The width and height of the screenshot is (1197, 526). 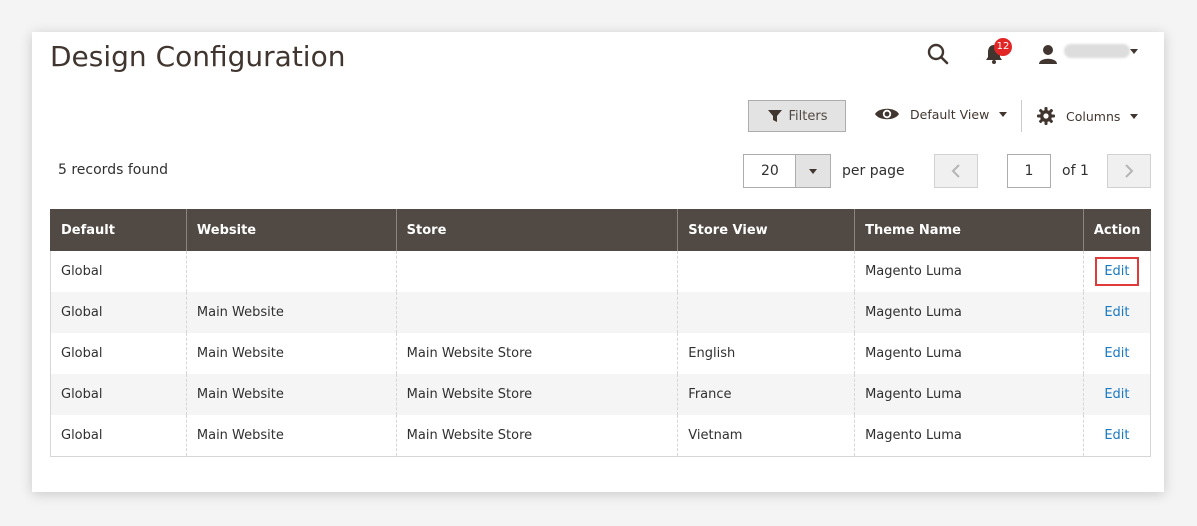 I want to click on columns-dropdown: Columns, so click(x=1087, y=116).